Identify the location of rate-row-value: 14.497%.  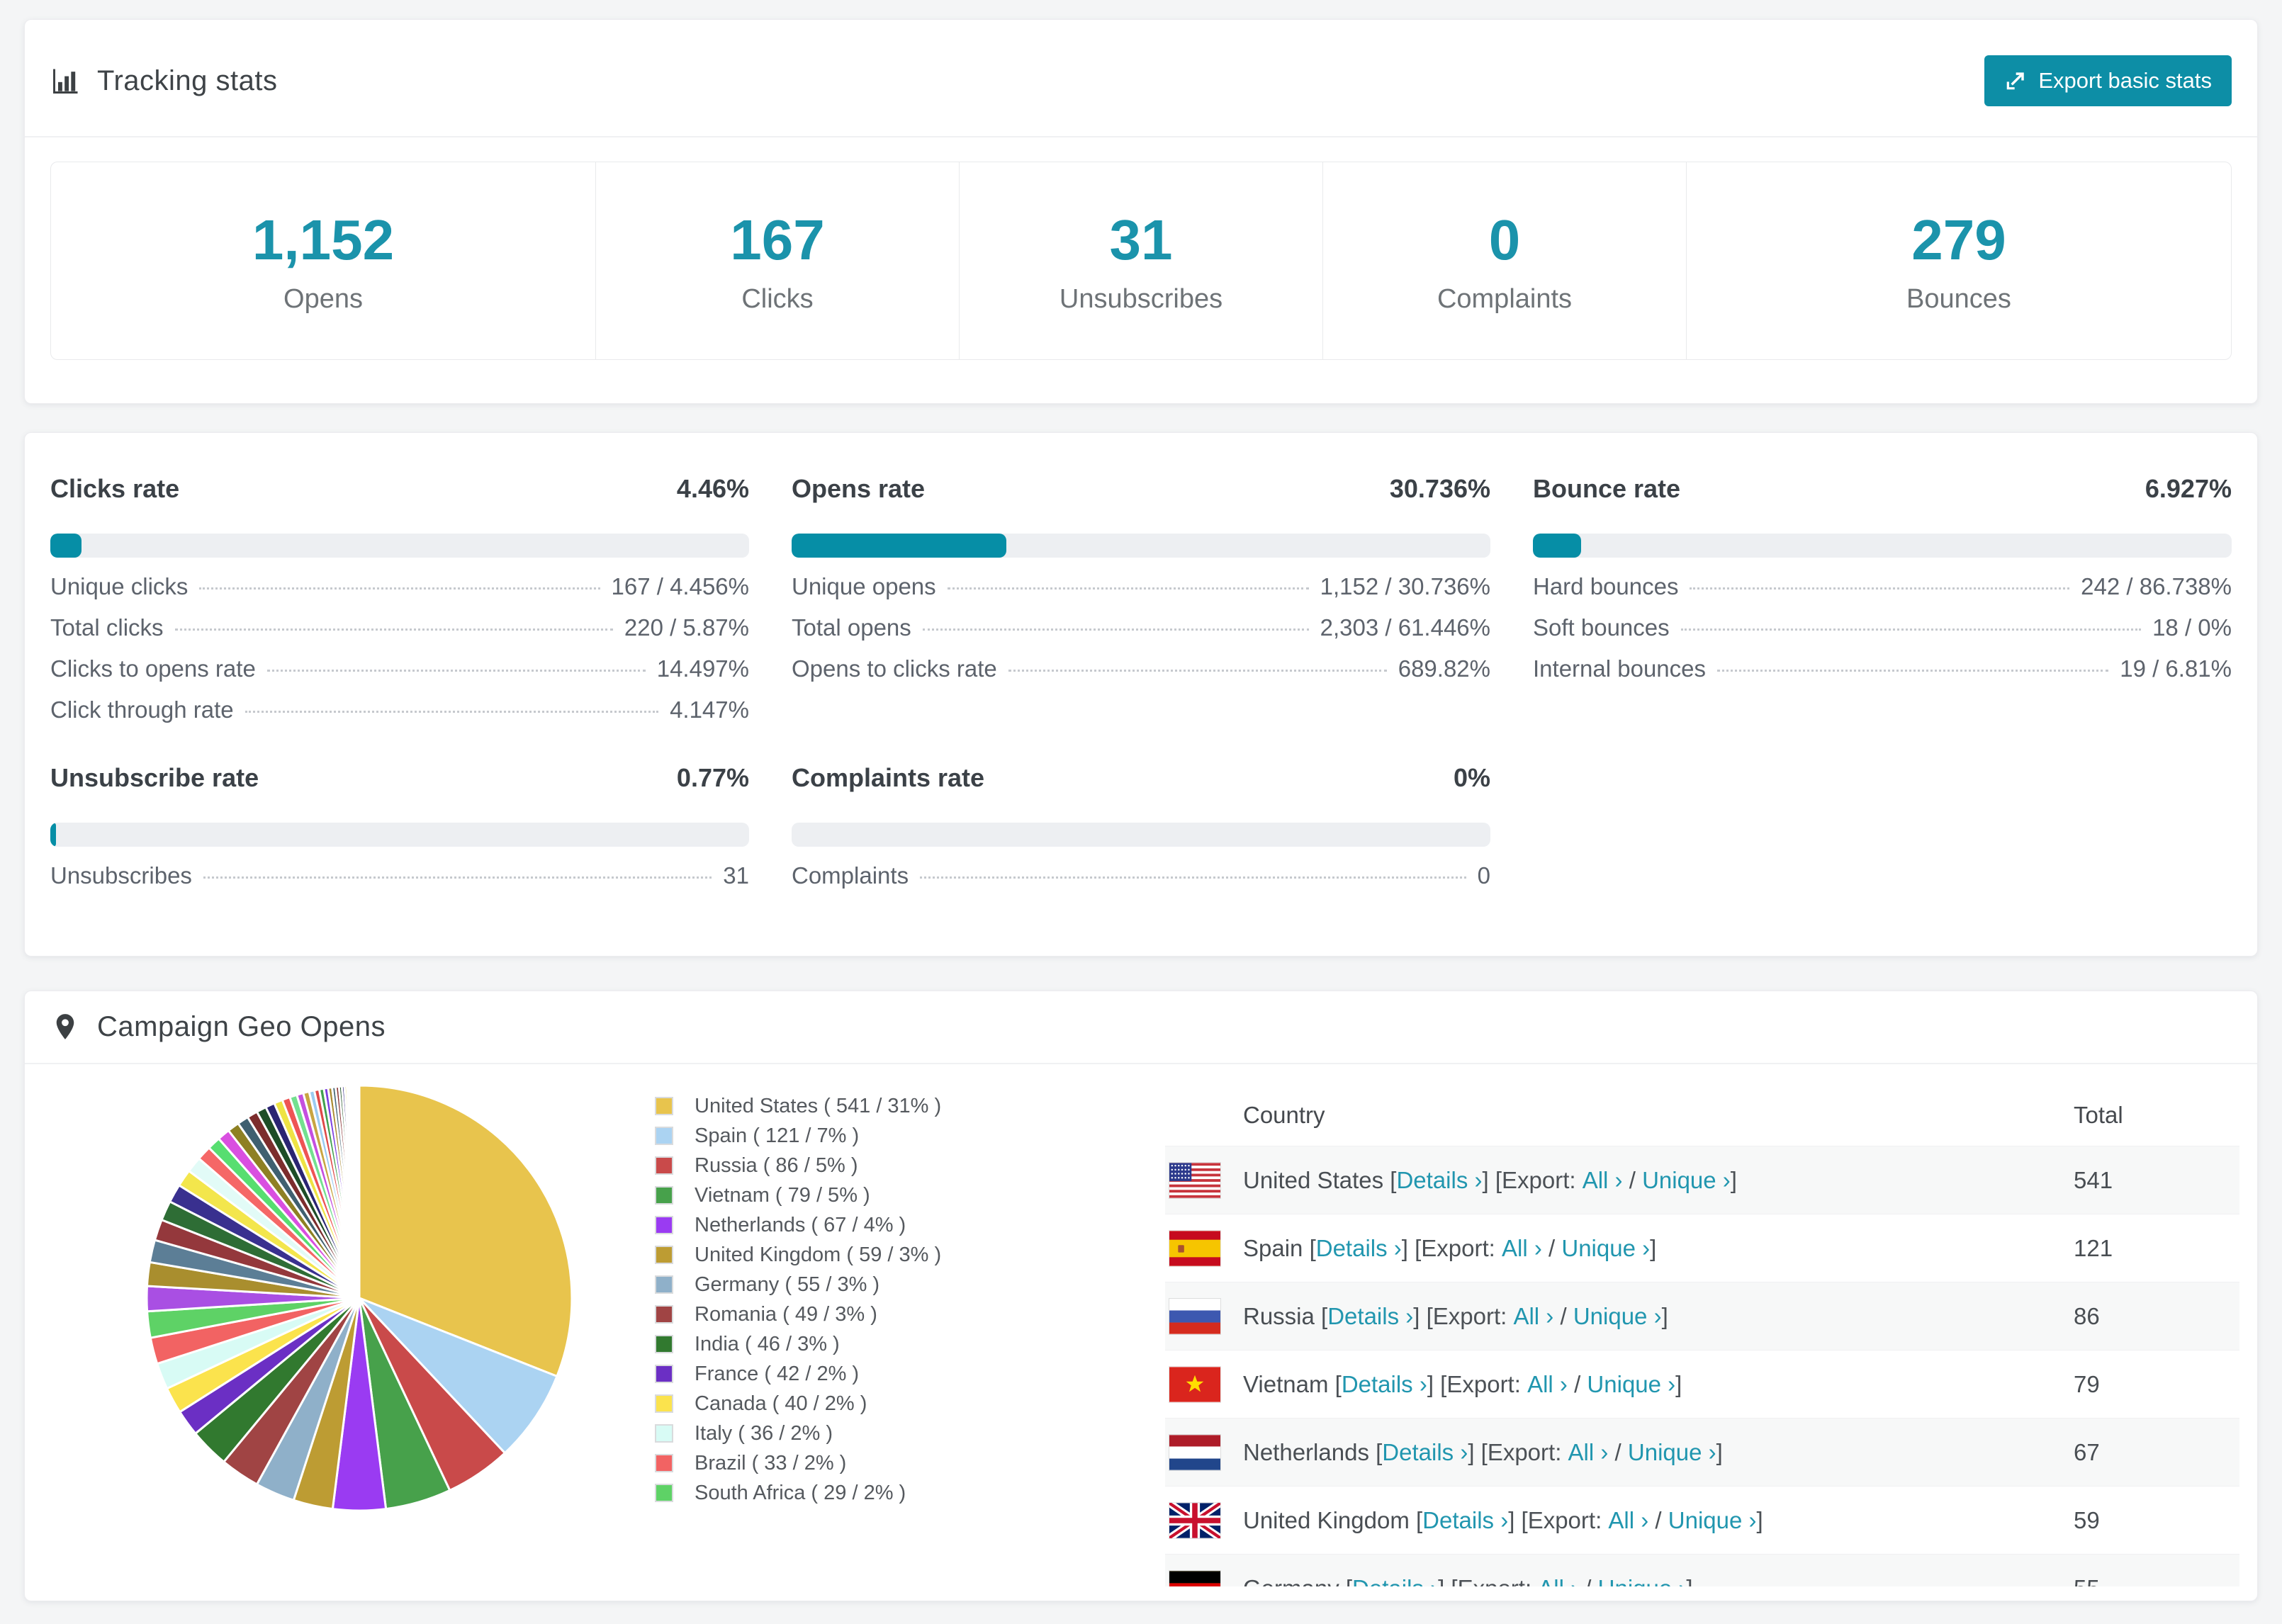
(702, 668).